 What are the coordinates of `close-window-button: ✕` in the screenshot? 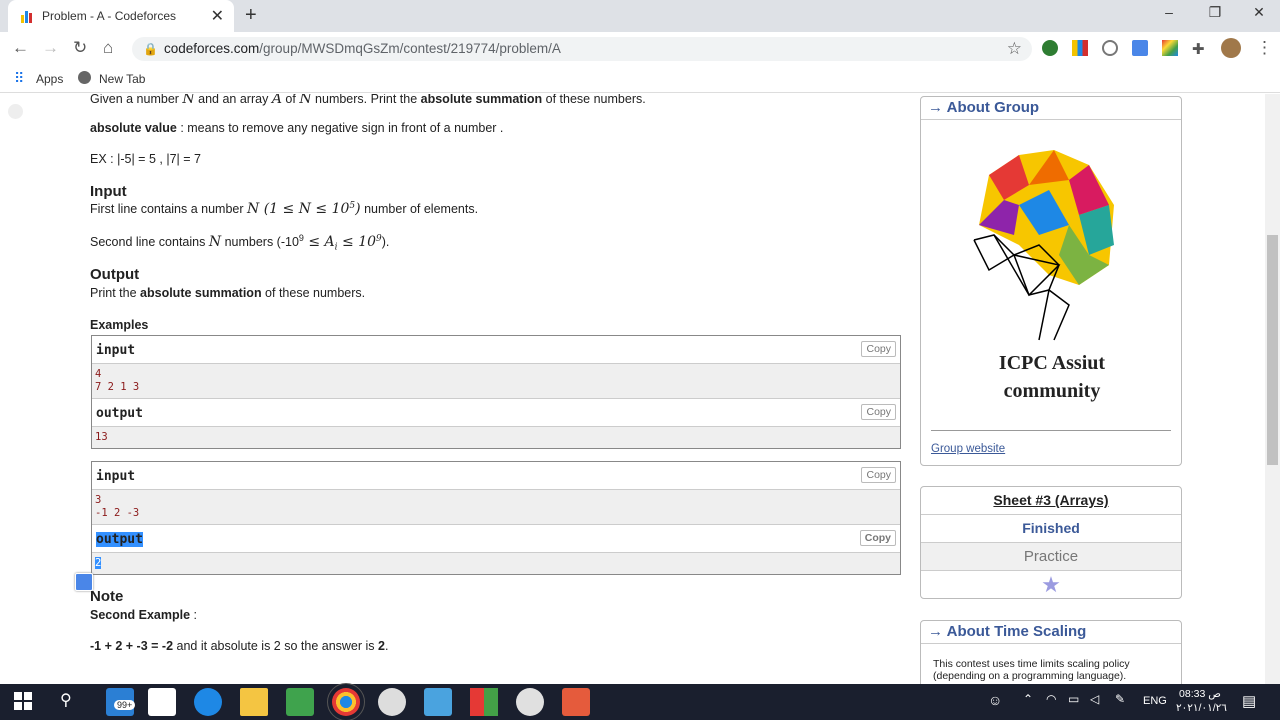 It's located at (1258, 12).